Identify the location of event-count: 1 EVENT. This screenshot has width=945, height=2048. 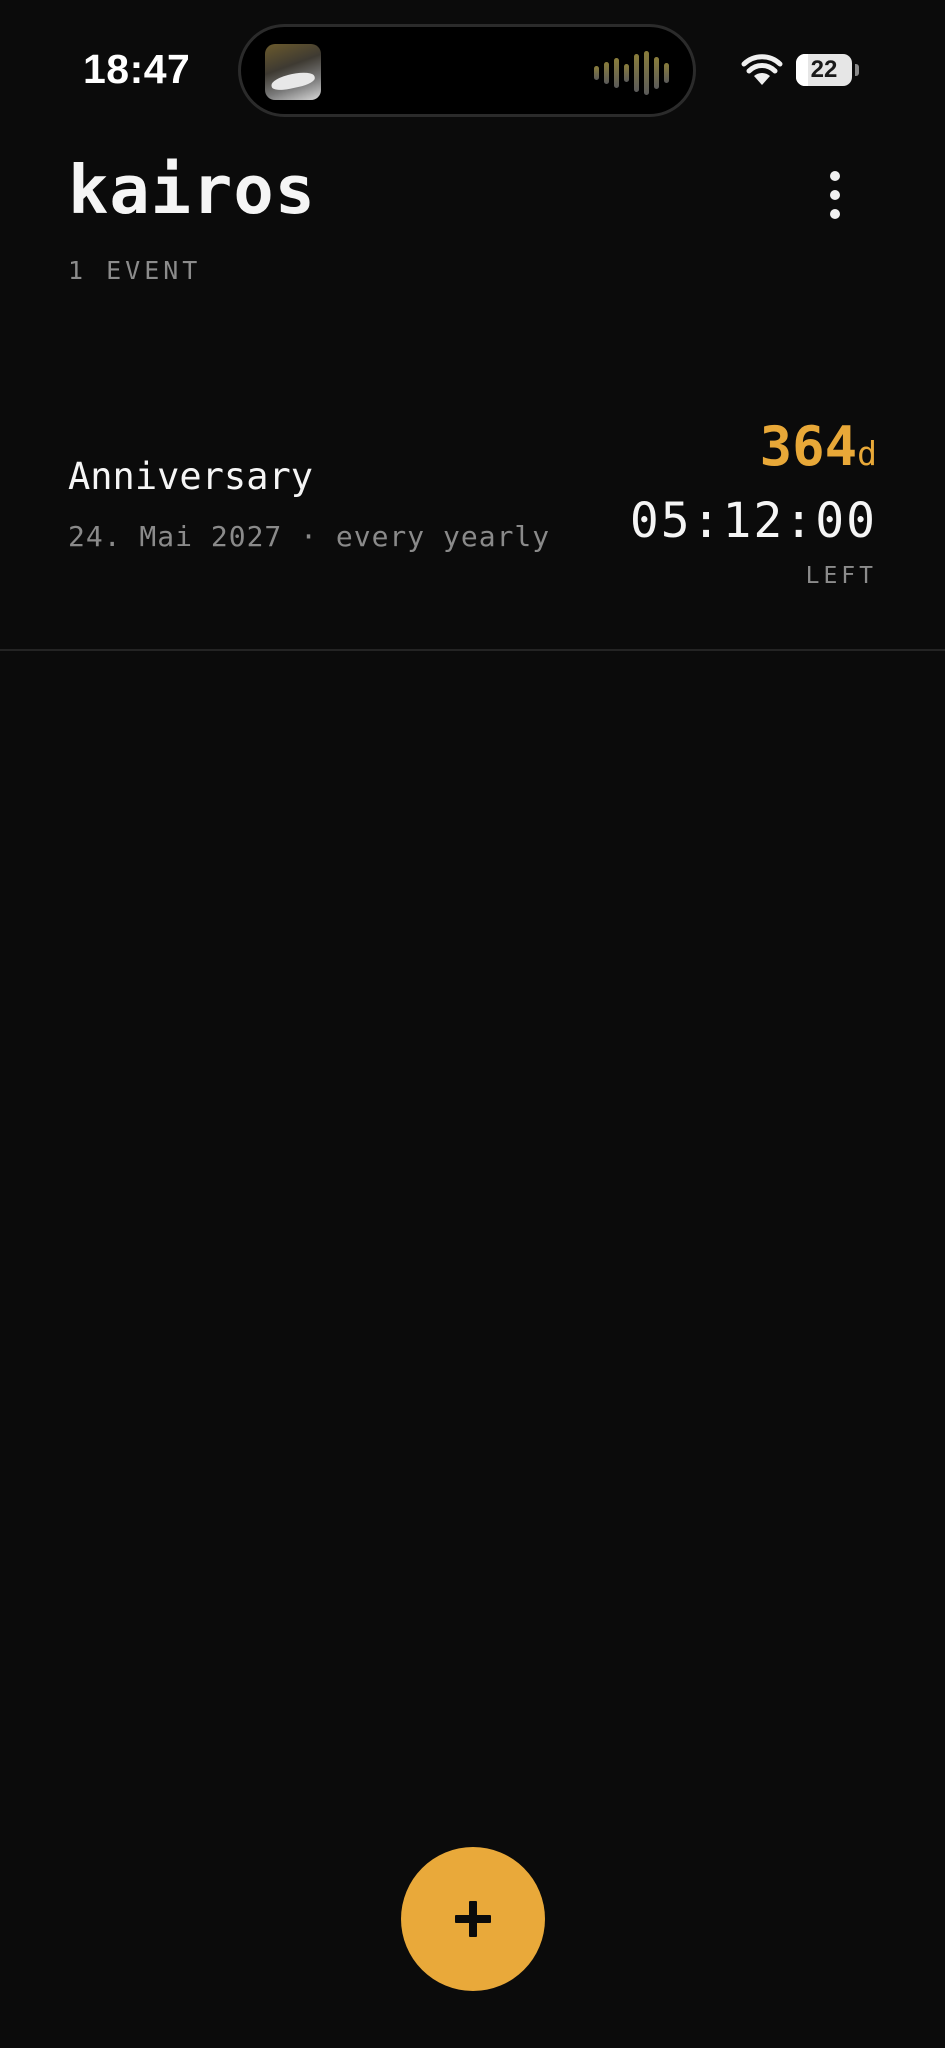
(135, 270).